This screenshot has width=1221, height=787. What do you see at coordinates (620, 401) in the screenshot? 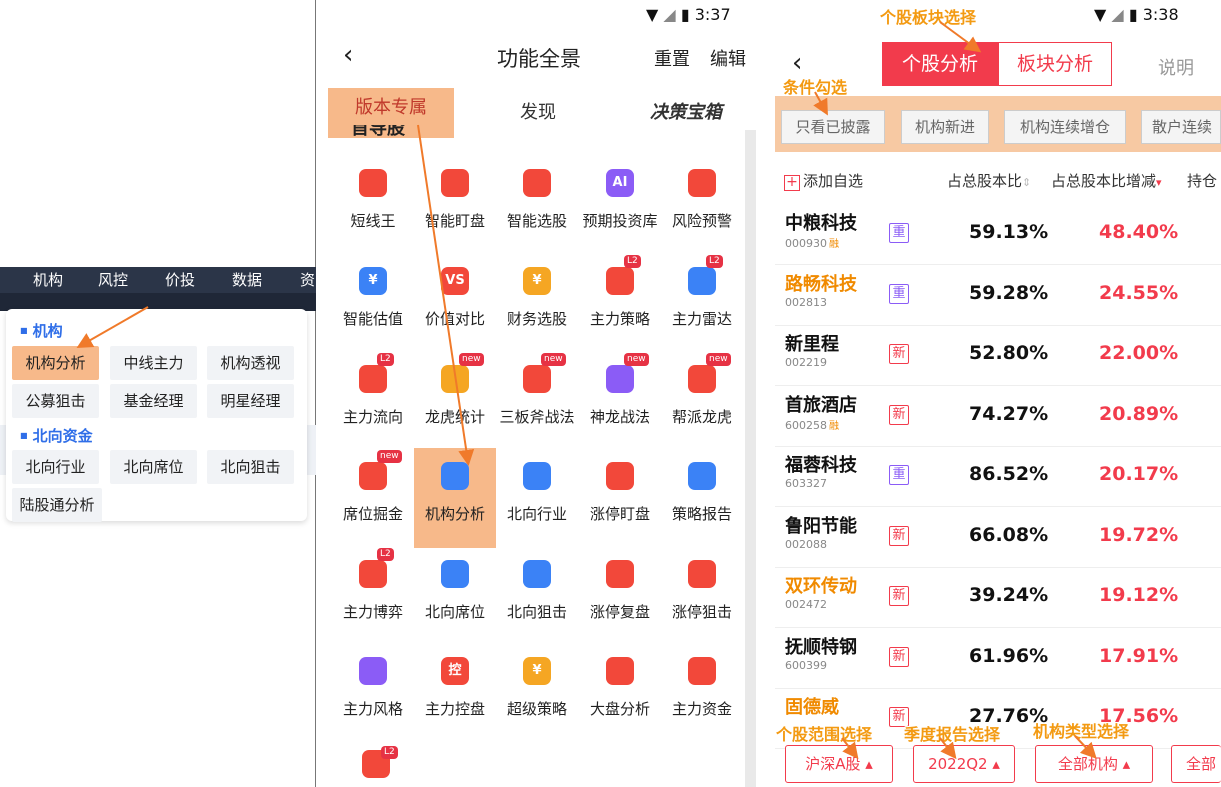
I see `feature-item: new 神龙战法` at bounding box center [620, 401].